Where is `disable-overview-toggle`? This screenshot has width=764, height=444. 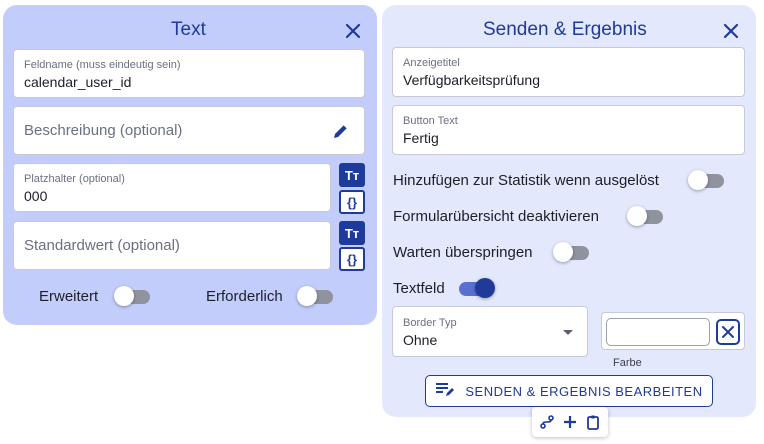 disable-overview-toggle is located at coordinates (645, 216).